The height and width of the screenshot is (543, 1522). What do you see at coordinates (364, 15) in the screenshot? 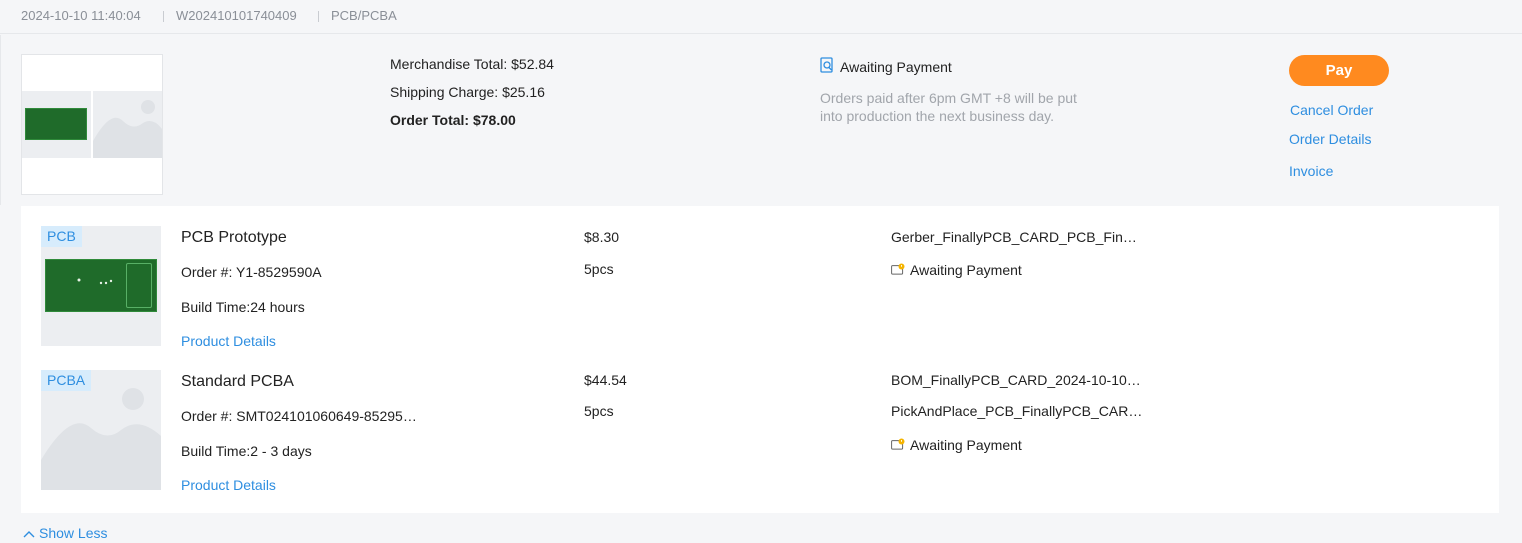
I see `order-category: PCB/PCBA` at bounding box center [364, 15].